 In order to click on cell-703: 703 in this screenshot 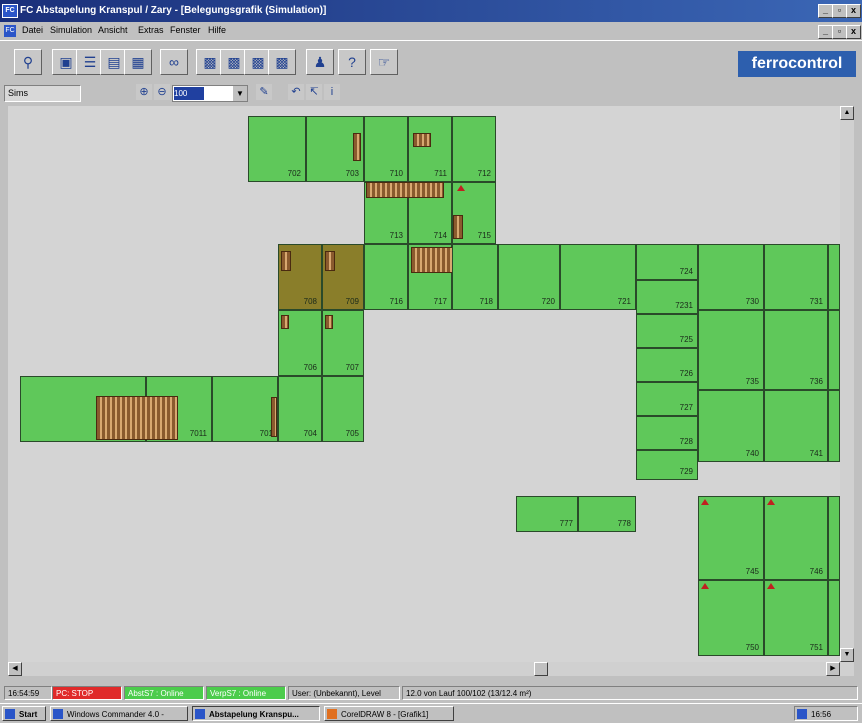, I will do `click(335, 149)`.